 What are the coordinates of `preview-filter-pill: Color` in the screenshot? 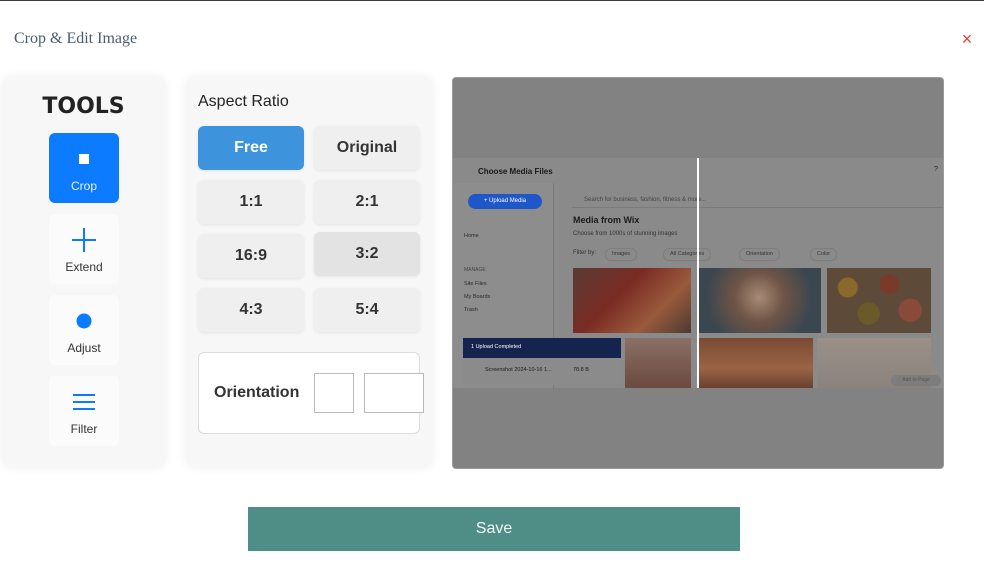 It's located at (824, 254).